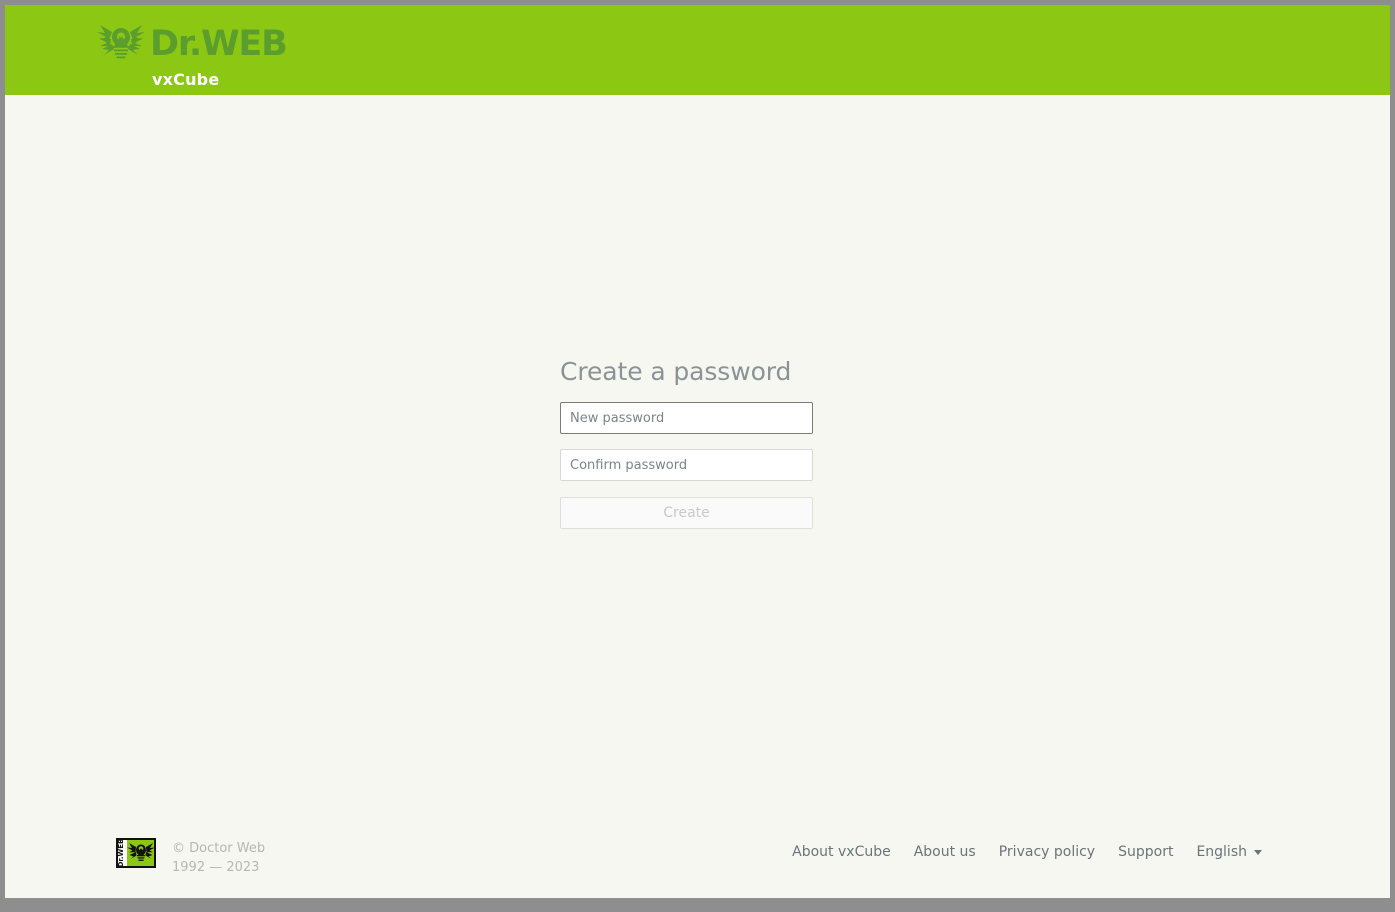  What do you see at coordinates (1221, 852) in the screenshot?
I see `language-label: English` at bounding box center [1221, 852].